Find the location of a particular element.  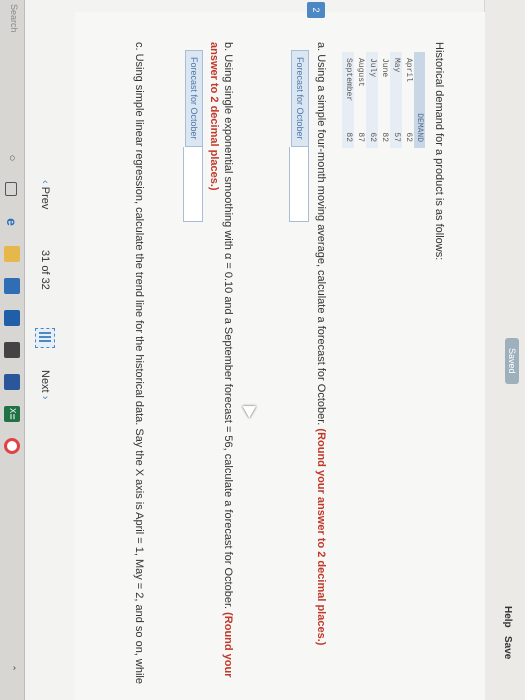

question-number-badge: 2 is located at coordinates (316, 10).